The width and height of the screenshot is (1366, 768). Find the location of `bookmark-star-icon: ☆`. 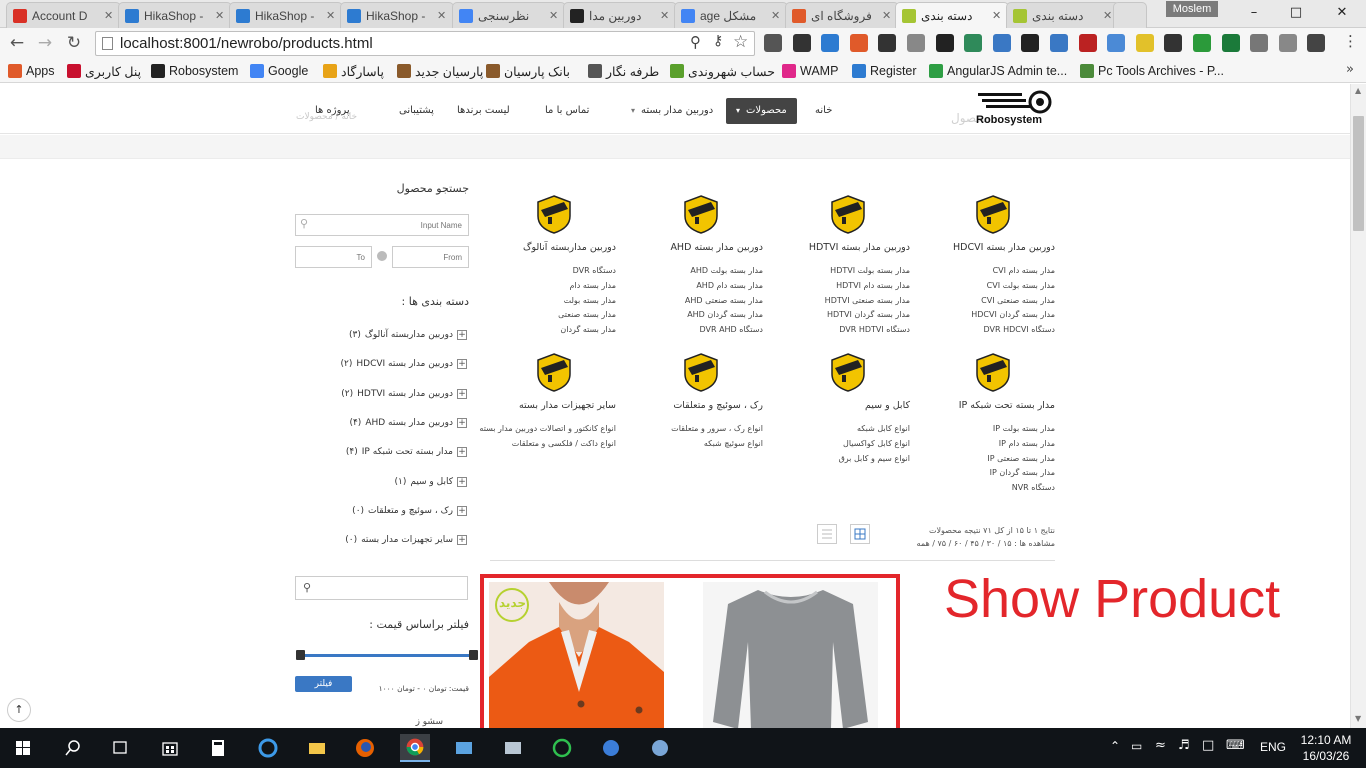

bookmark-star-icon: ☆ is located at coordinates (740, 42).